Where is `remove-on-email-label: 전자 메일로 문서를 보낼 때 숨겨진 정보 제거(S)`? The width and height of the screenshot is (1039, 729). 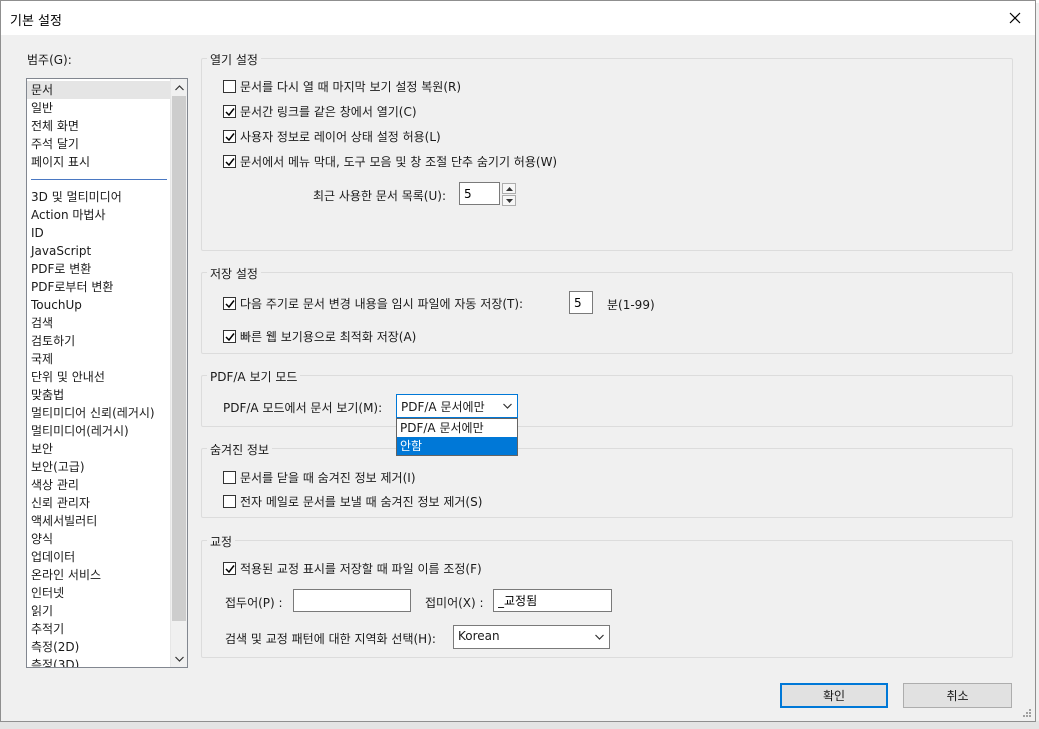
remove-on-email-label: 전자 메일로 문서를 보낼 때 숨겨진 정보 제거(S) is located at coordinates (361, 502).